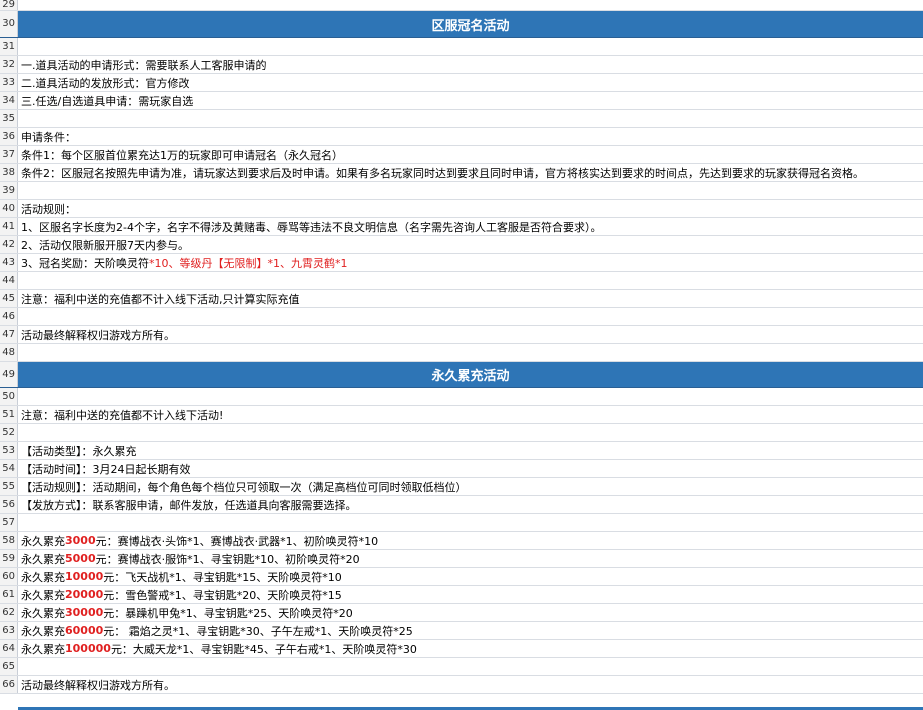  I want to click on row-number: 45, so click(9, 298).